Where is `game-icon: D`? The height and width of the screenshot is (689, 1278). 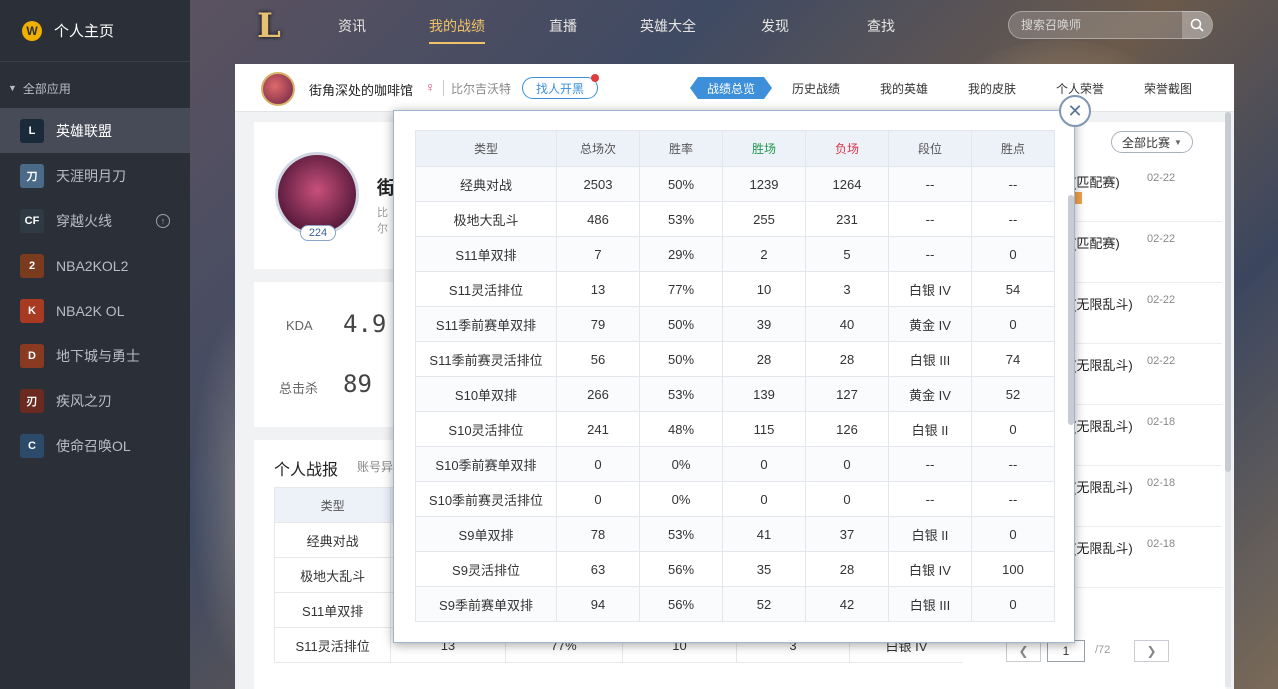
game-icon: D is located at coordinates (32, 355).